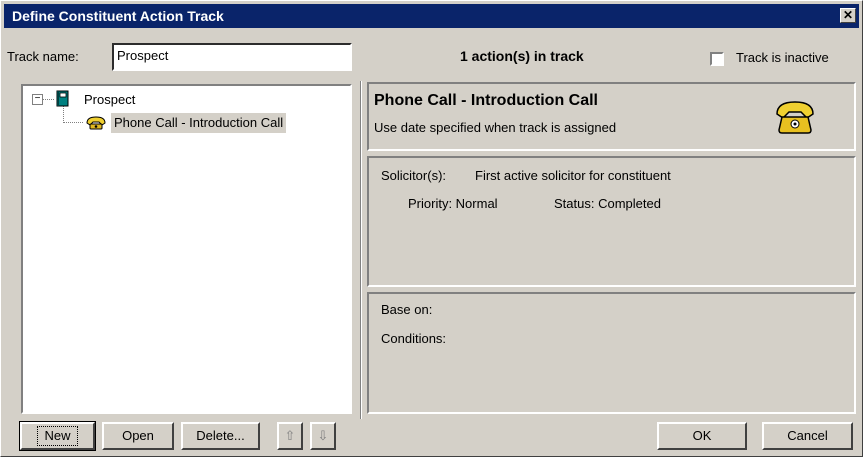  I want to click on cancel-button: Cancel, so click(807, 436).